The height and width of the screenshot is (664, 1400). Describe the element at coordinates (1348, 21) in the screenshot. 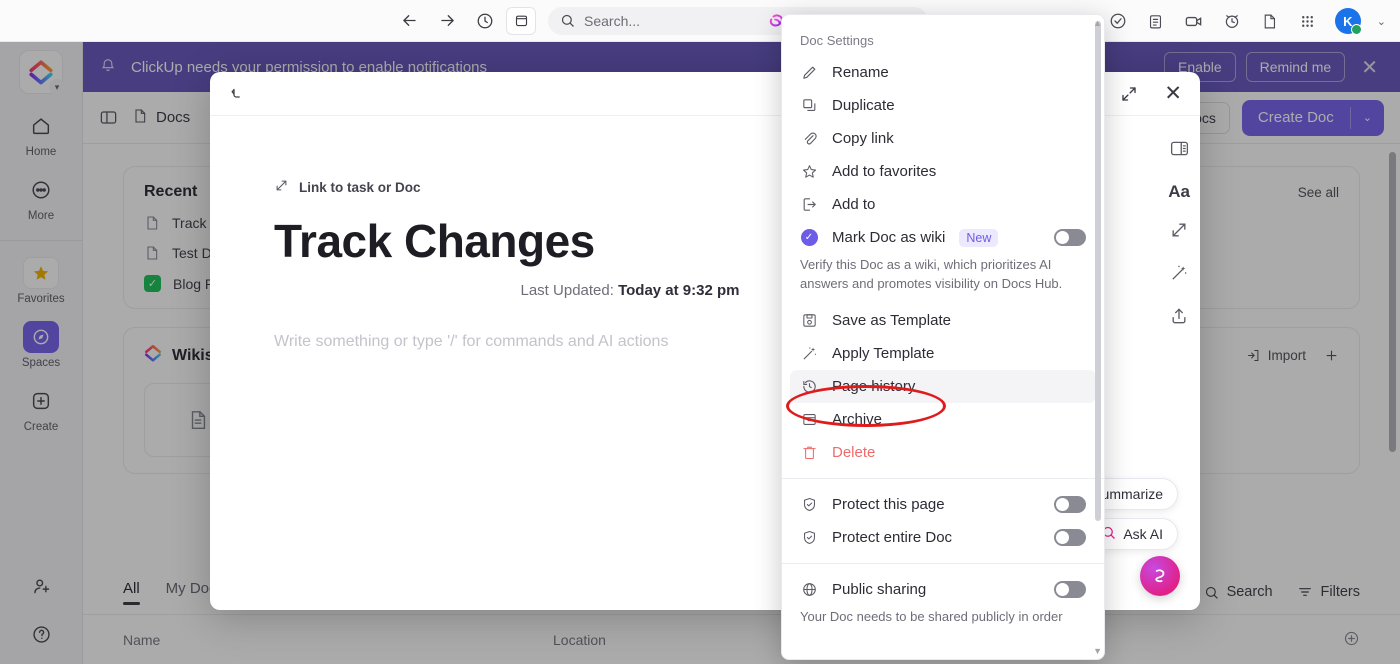

I see `avatar: K` at that location.